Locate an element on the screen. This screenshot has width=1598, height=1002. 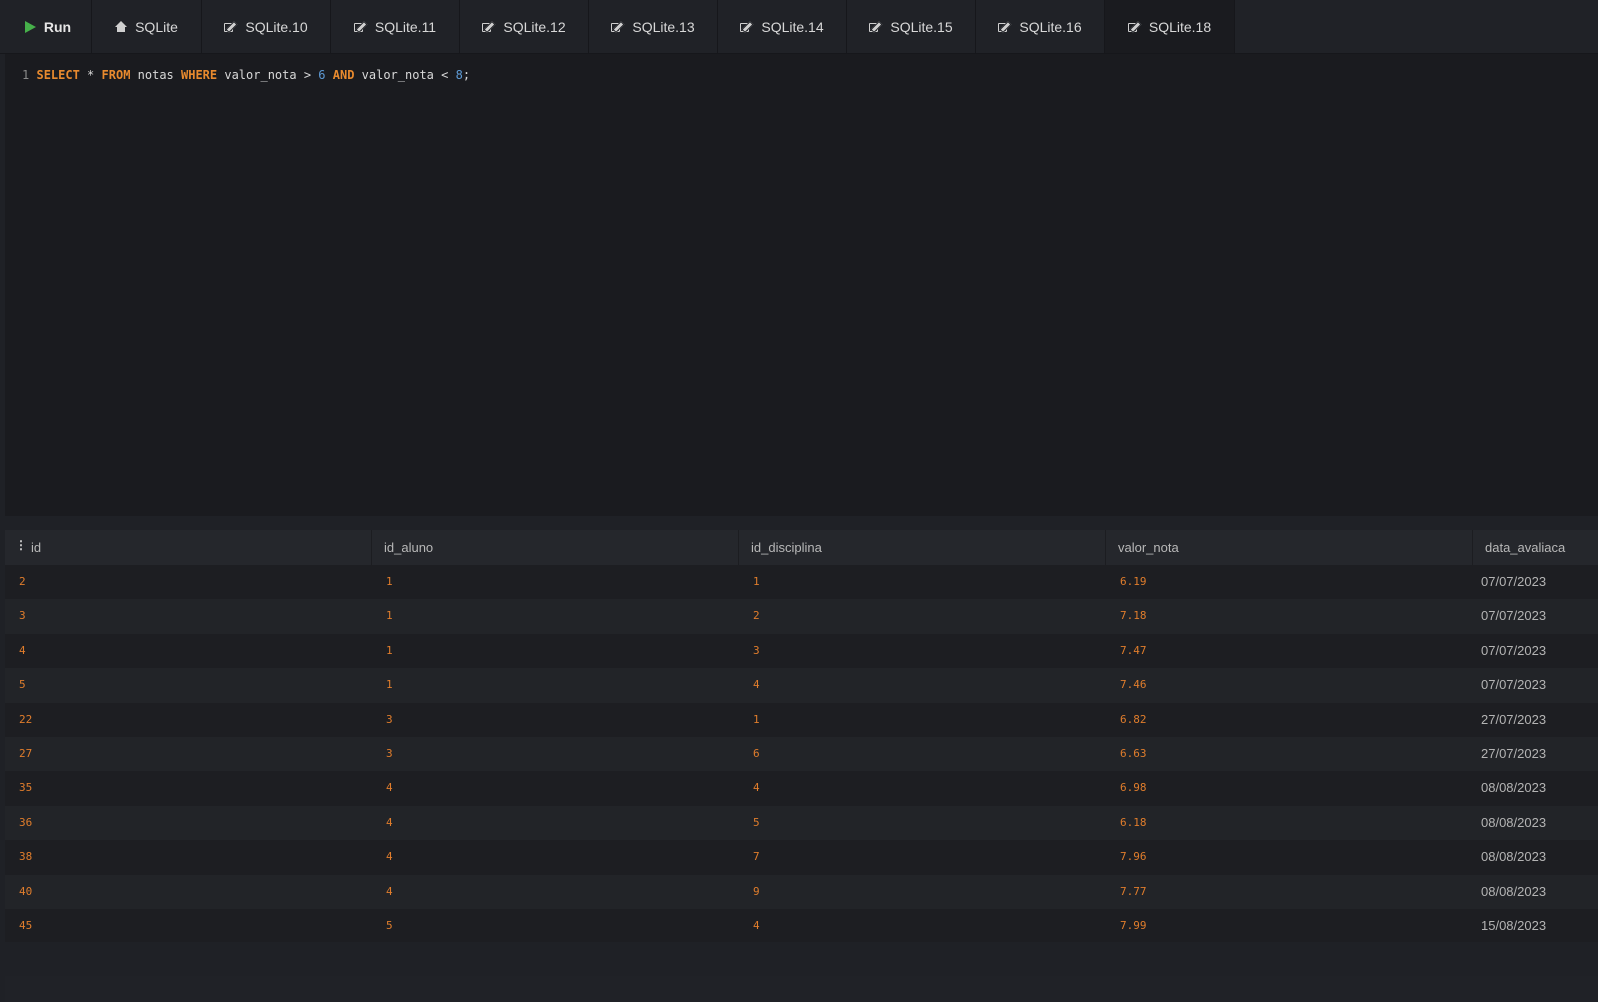
status-bar is located at coordinates (801, 989).